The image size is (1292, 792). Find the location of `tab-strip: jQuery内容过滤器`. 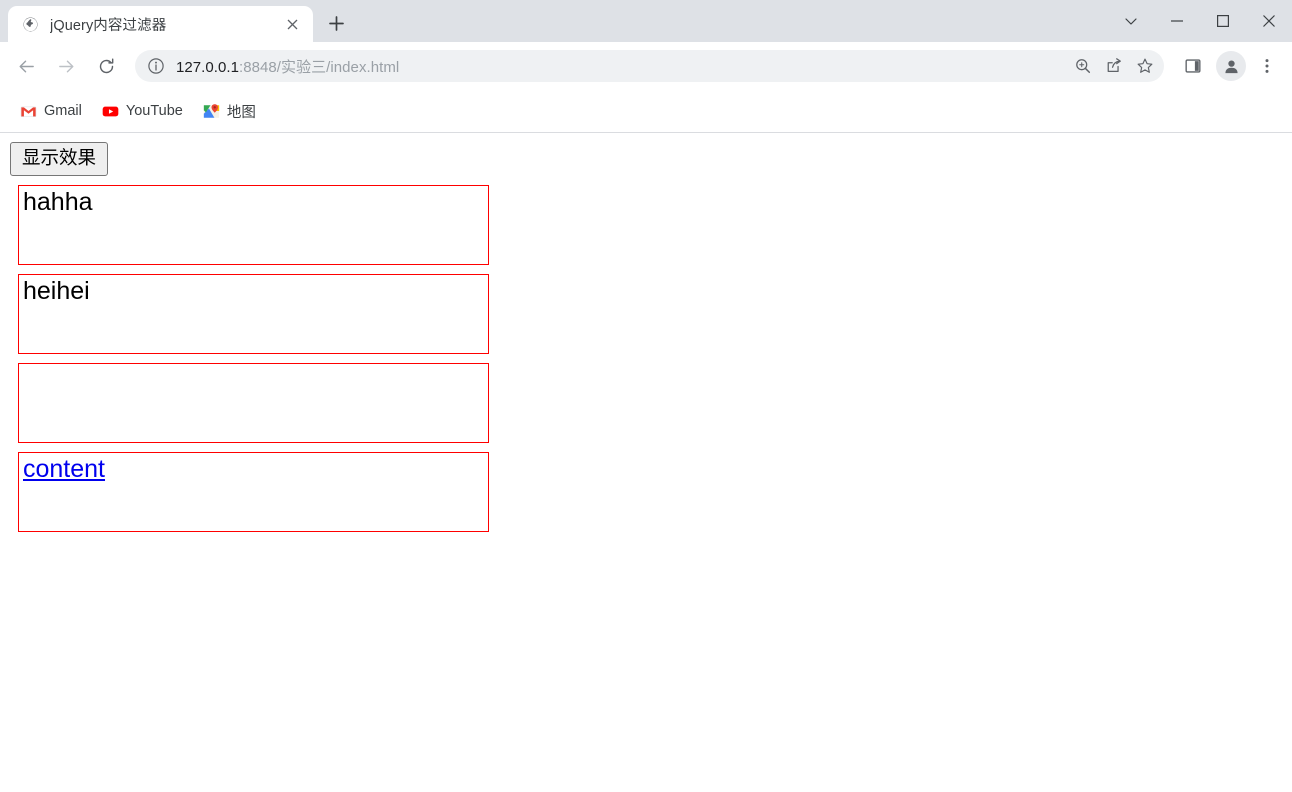

tab-strip: jQuery内容过滤器 is located at coordinates (176, 21).